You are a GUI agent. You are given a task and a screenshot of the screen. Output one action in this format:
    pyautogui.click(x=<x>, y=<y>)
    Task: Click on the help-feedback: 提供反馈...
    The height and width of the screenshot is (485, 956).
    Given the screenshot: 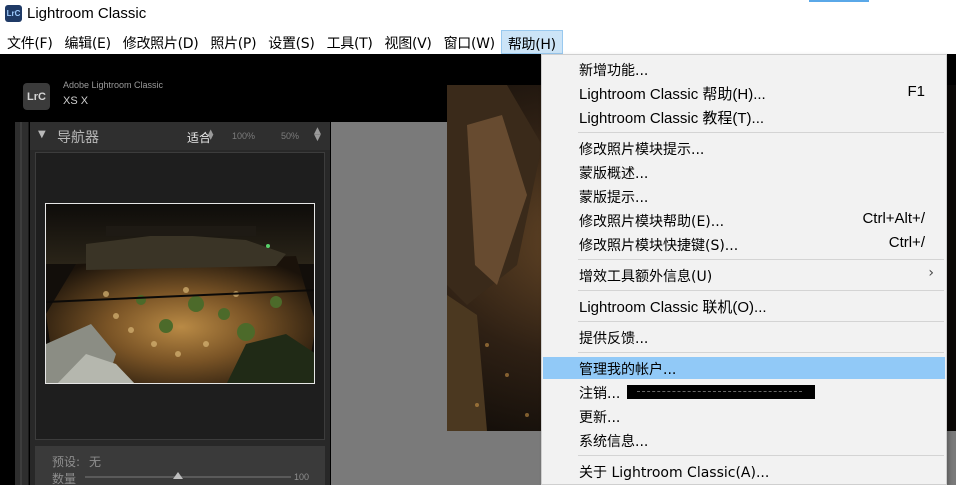 What is the action you would take?
    pyautogui.click(x=744, y=337)
    